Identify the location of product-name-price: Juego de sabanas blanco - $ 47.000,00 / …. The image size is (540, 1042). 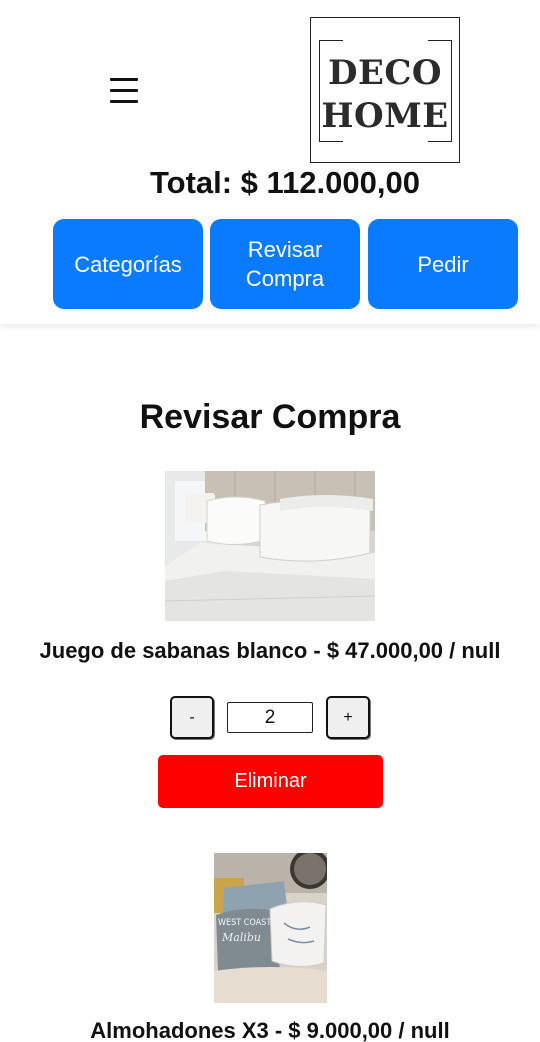
(270, 650).